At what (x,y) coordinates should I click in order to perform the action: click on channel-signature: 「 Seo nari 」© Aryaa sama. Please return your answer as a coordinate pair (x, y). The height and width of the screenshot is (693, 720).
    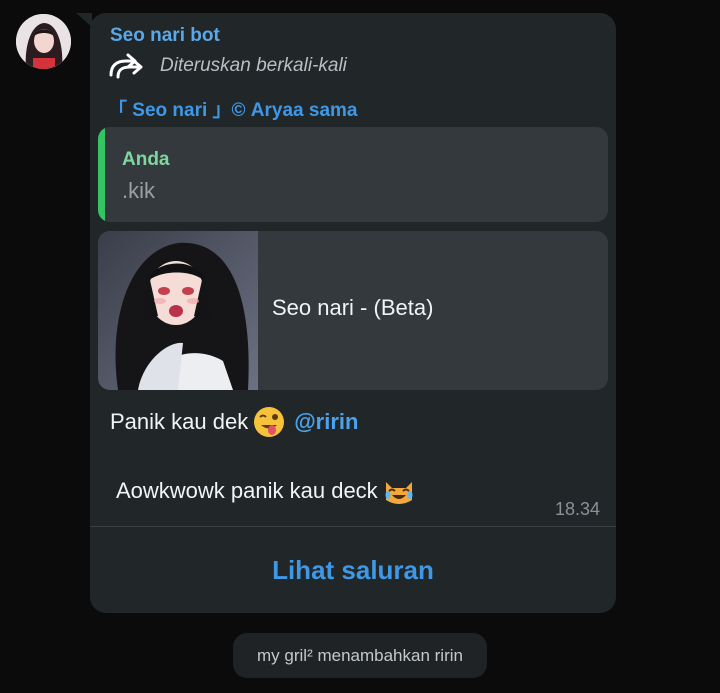
    Looking at the image, I should click on (233, 108).